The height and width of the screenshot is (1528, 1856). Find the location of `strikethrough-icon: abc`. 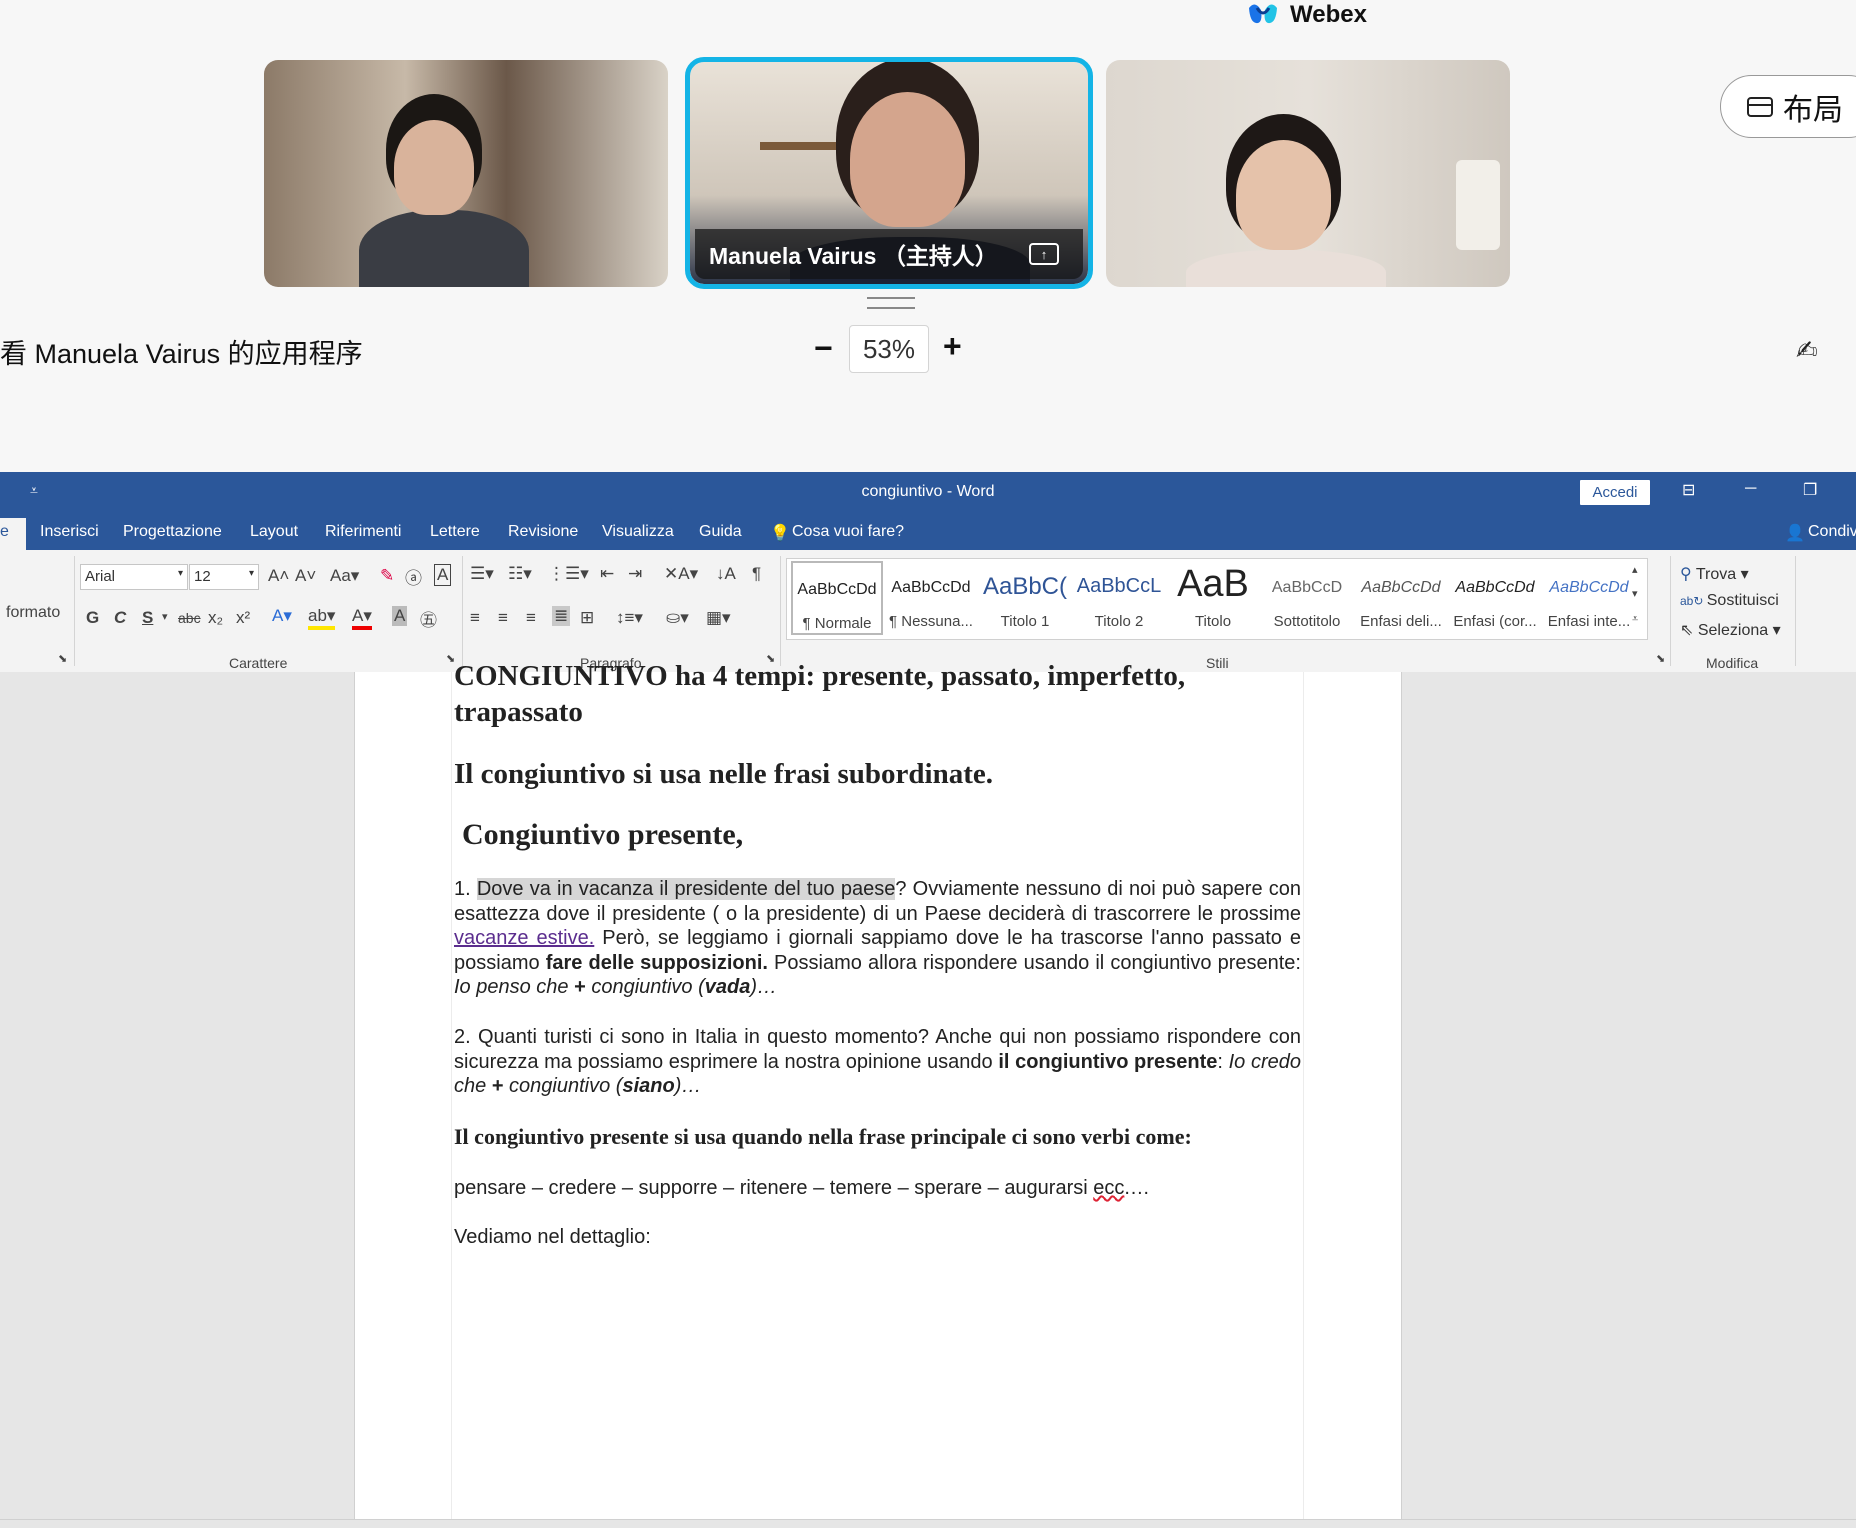

strikethrough-icon: abc is located at coordinates (189, 618).